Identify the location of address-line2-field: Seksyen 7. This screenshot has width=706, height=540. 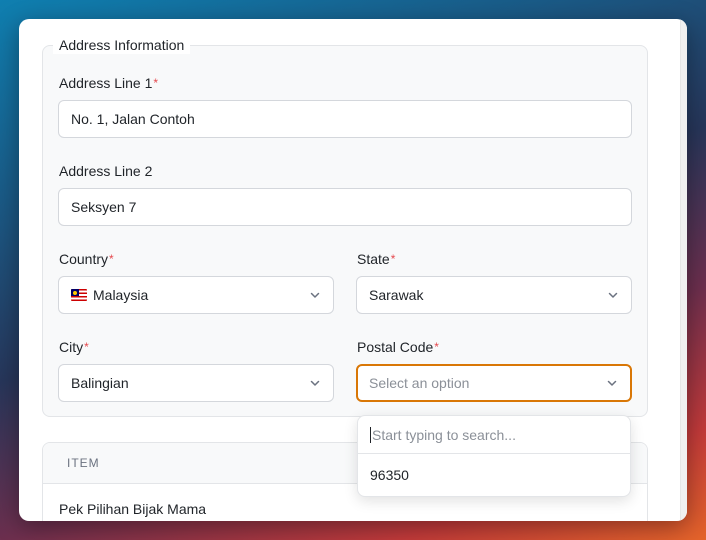
(345, 207).